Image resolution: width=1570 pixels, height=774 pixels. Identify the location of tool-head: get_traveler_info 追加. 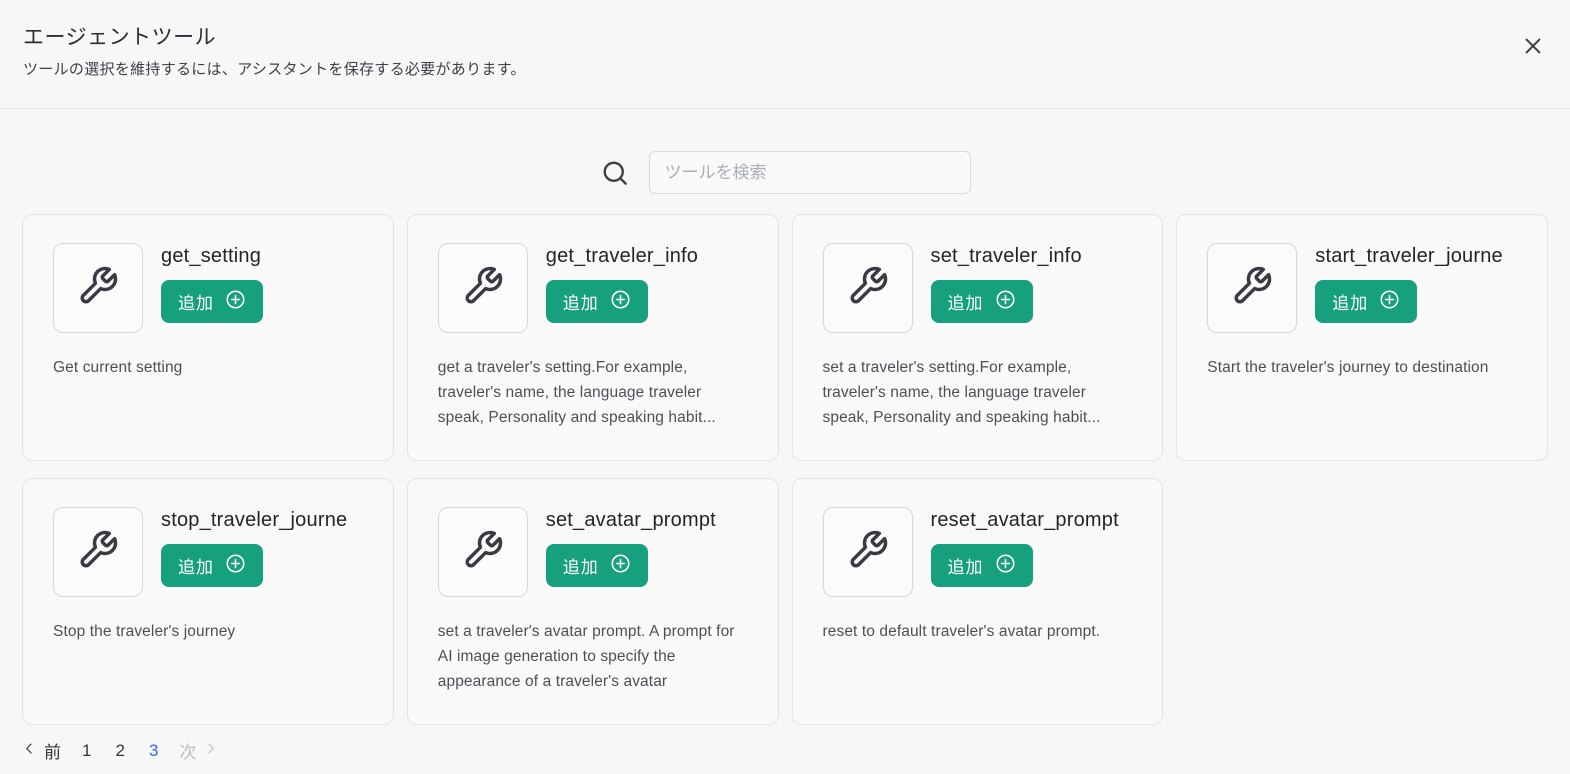
(646, 288).